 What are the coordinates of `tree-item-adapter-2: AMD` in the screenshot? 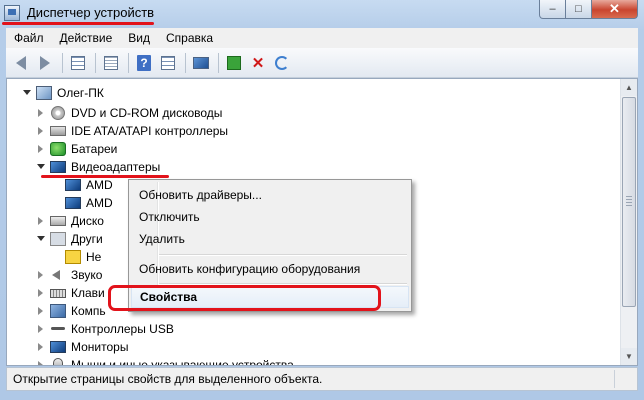 It's located at (89, 203).